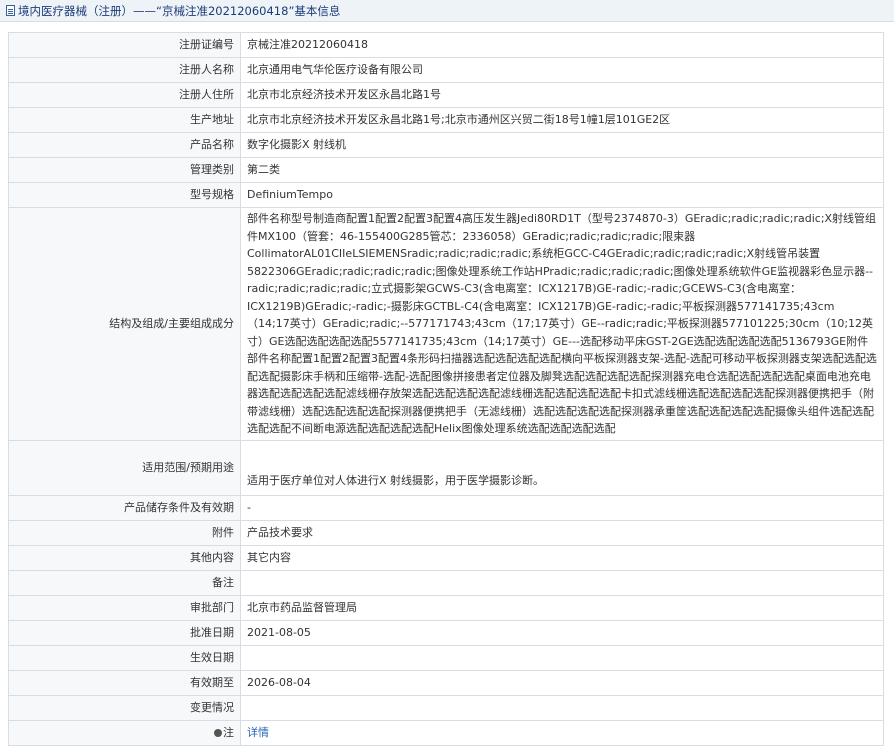 The height and width of the screenshot is (746, 894). I want to click on table-row: 注册人住所 北京市北京经济技术开发区永昌北路1号, so click(446, 95).